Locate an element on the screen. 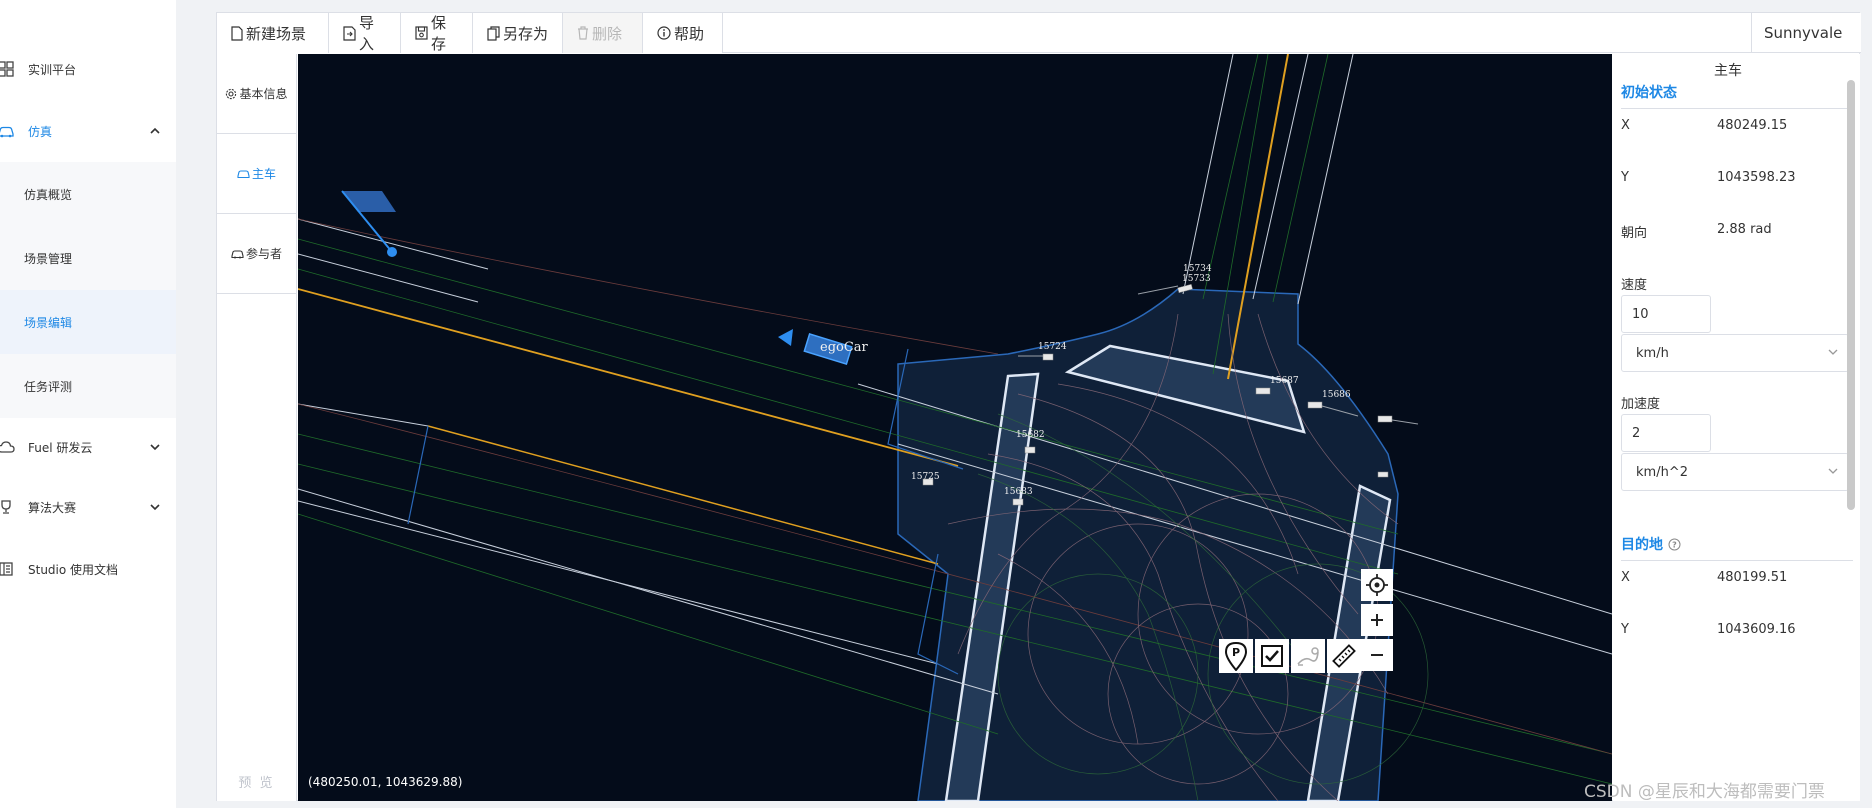 Image resolution: width=1872 pixels, height=808 pixels. y-value: 1043598.23 is located at coordinates (1756, 177).